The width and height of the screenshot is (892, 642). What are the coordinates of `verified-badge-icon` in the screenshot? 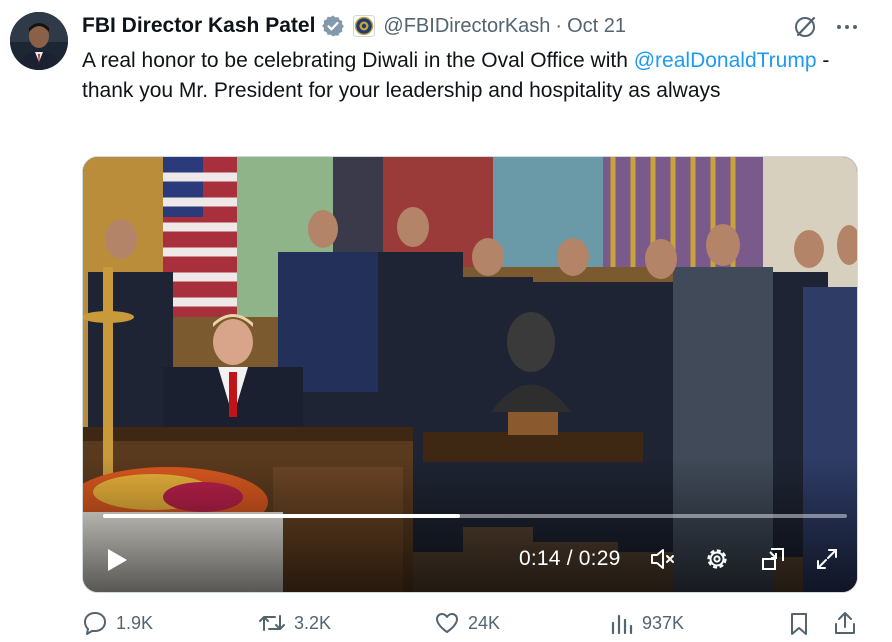 It's located at (333, 26).